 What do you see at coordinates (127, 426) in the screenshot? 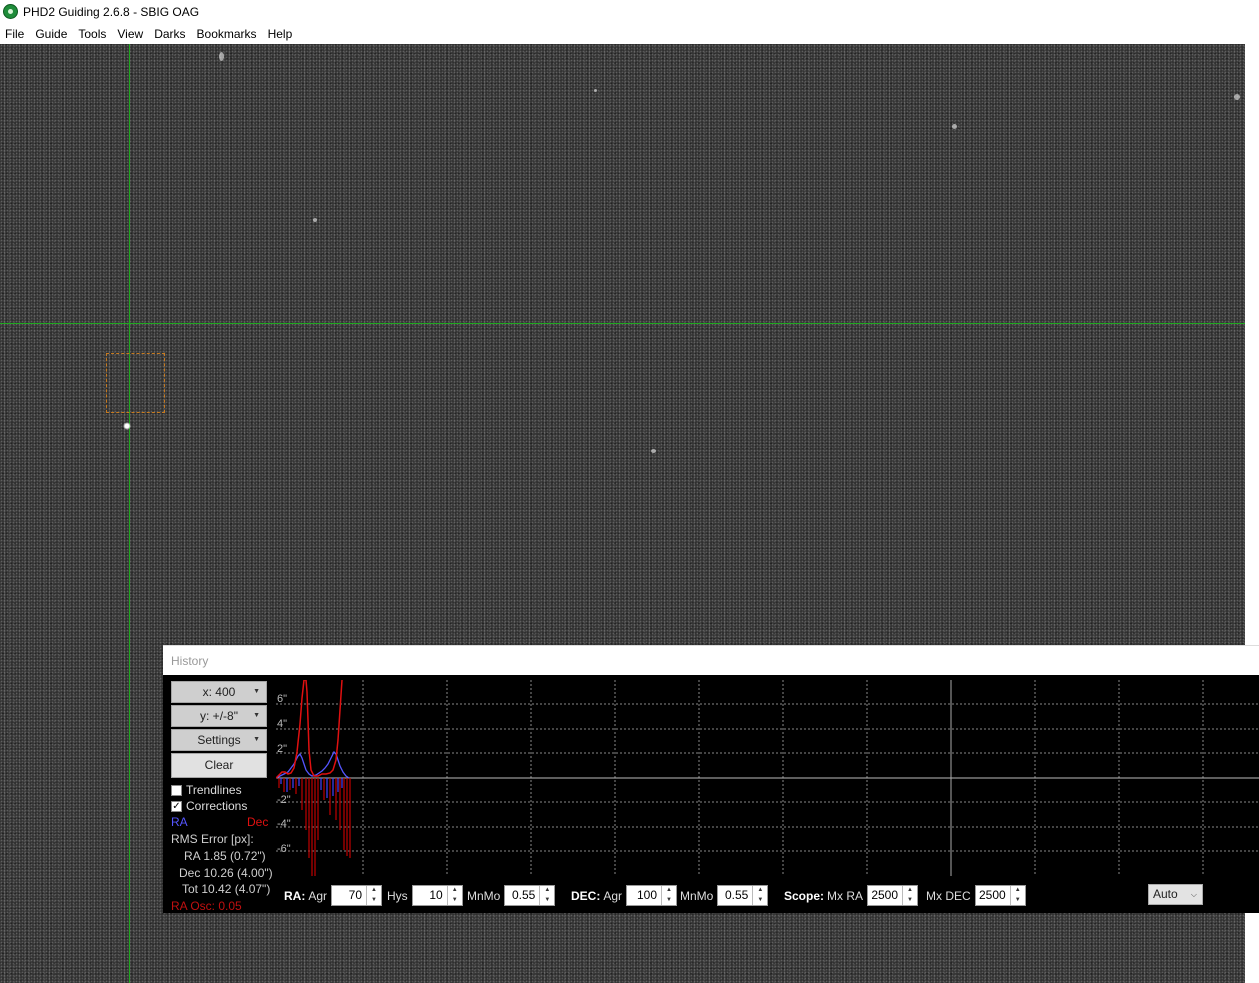
I see `guide-star` at bounding box center [127, 426].